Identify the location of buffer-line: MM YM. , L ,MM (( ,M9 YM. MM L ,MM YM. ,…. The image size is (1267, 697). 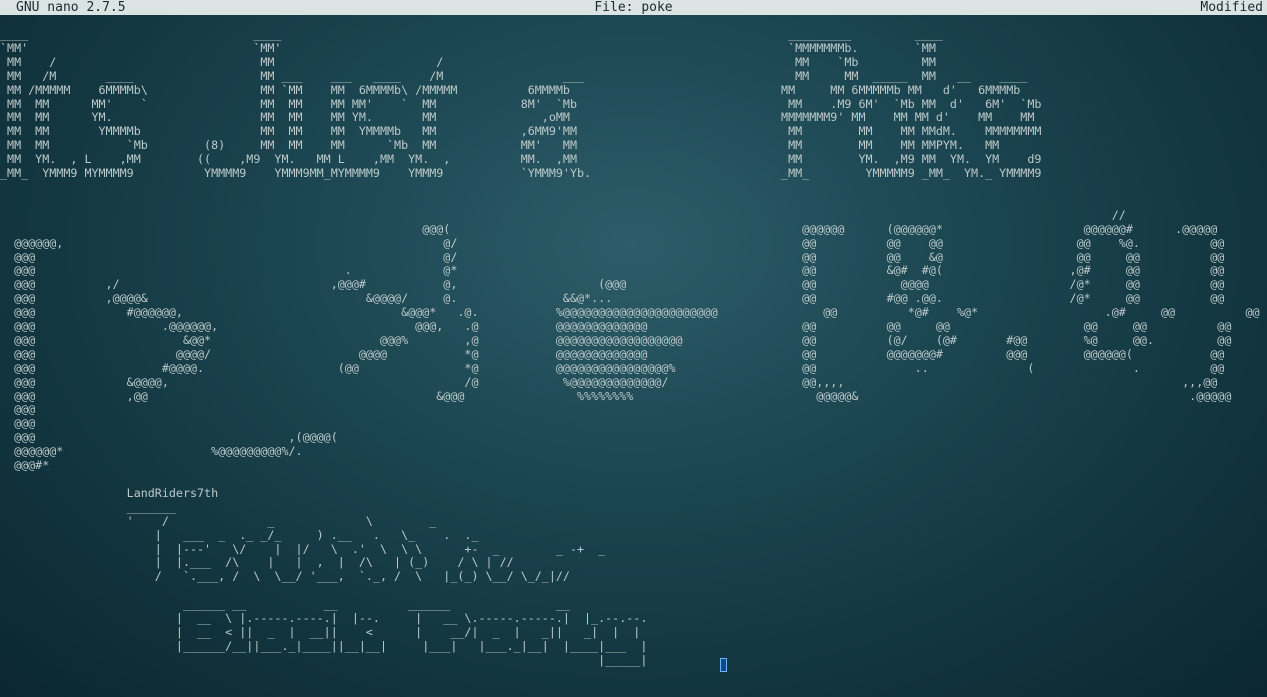
(633, 159).